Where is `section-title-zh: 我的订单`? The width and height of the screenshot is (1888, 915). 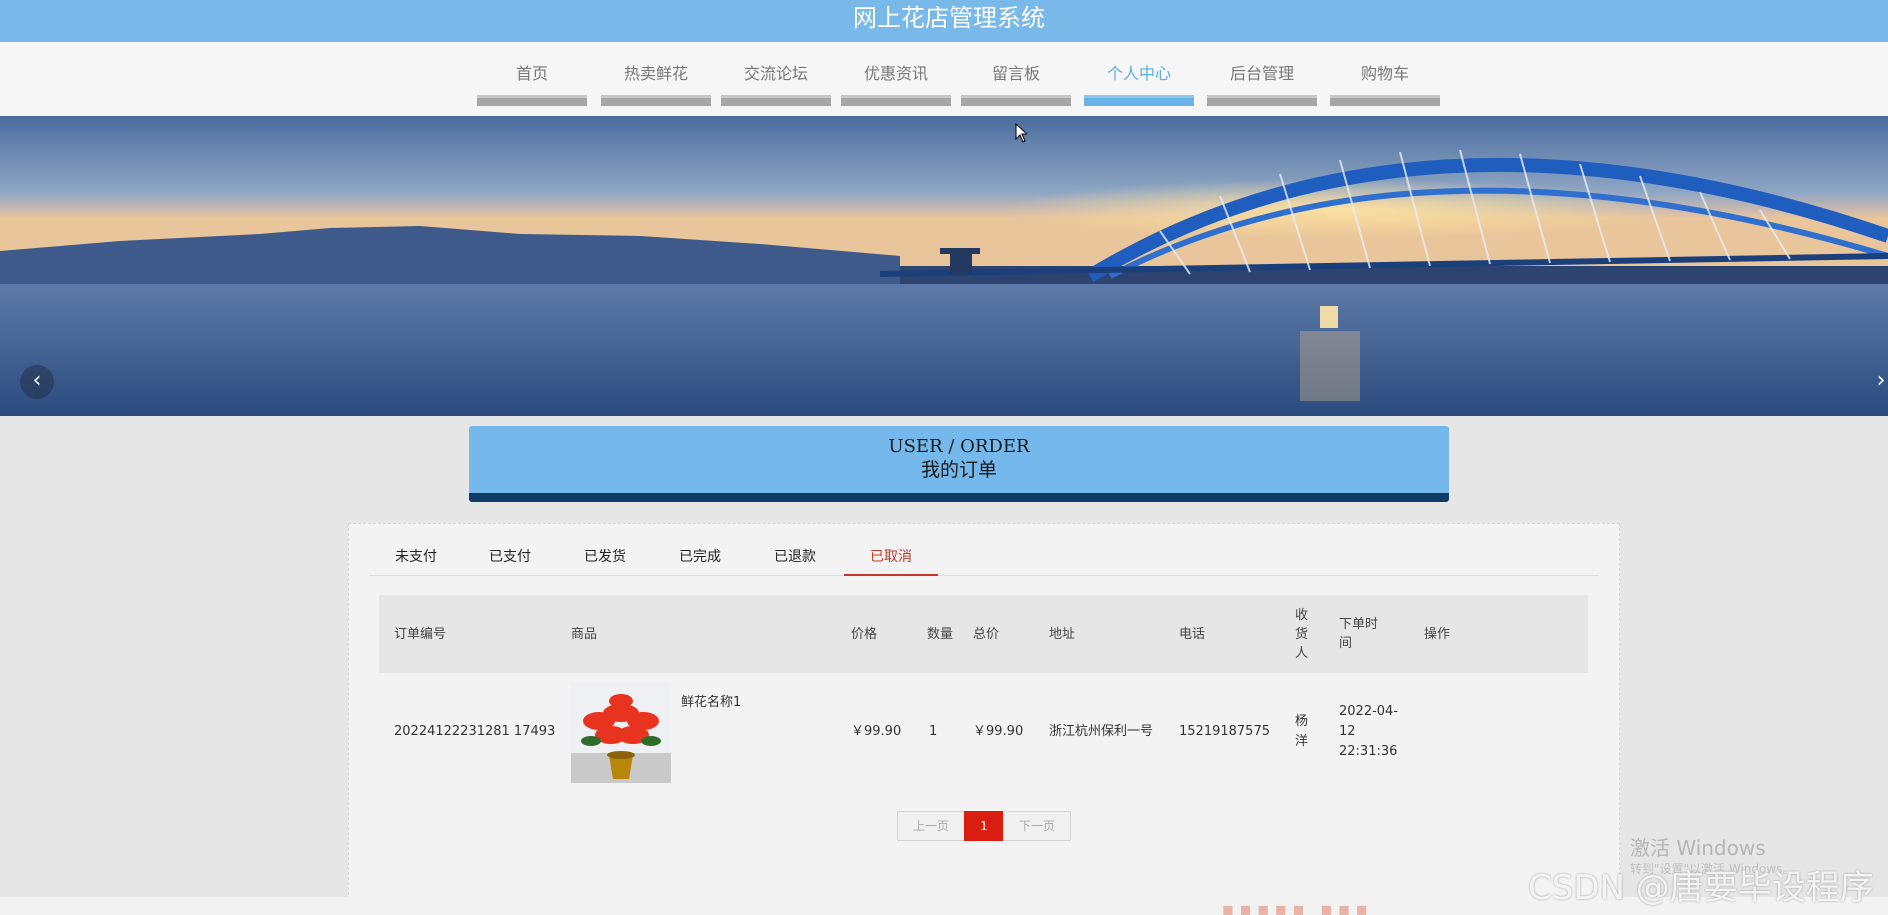
section-title-zh: 我的订单 is located at coordinates (958, 470).